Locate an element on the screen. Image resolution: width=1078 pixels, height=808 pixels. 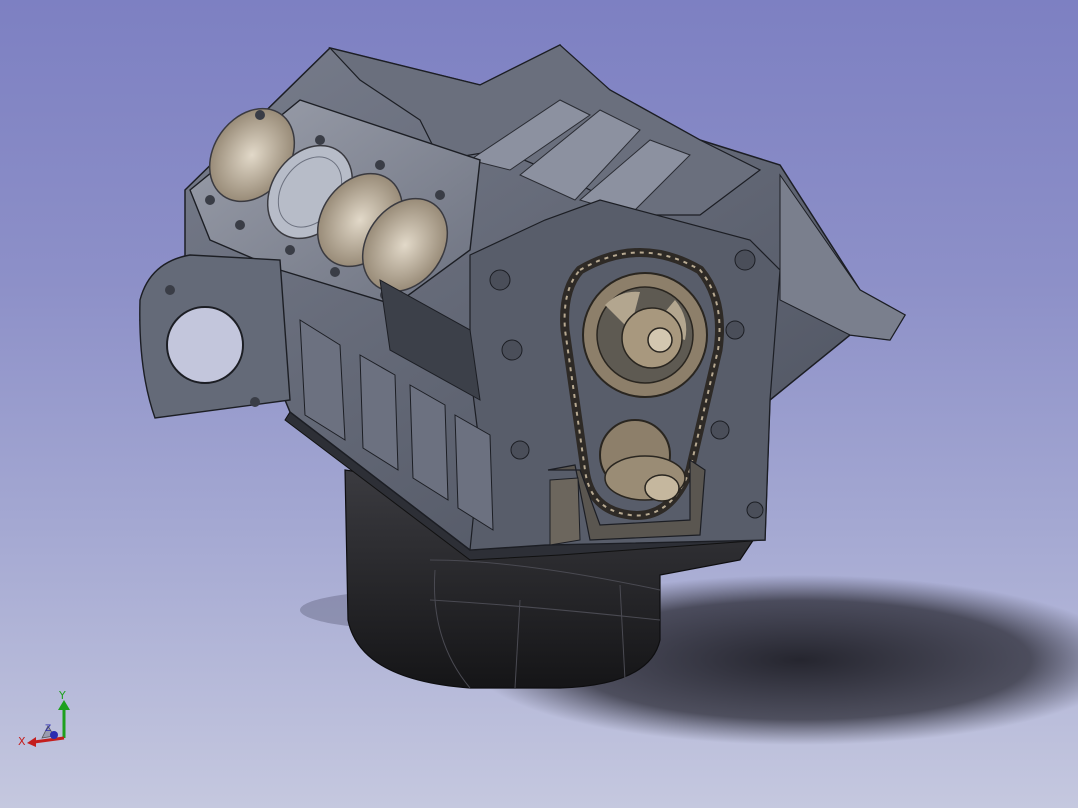
z-axis-label: Z is located at coordinates (48, 729).